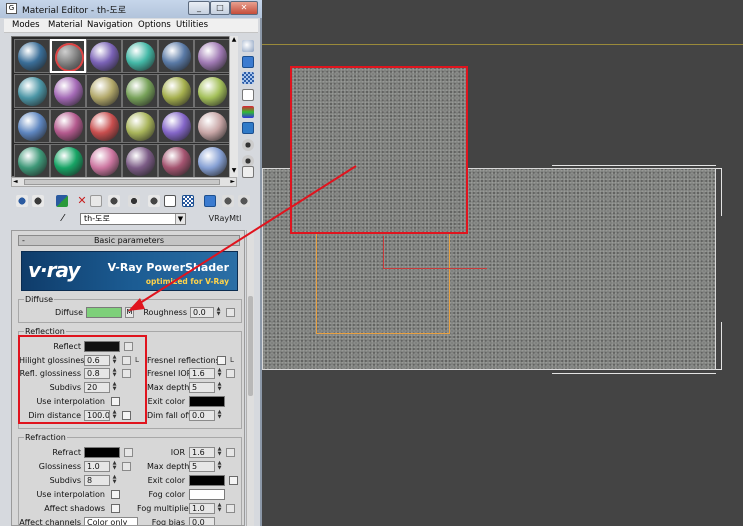 Image resolution: width=743 pixels, height=526 pixels. I want to click on make-unique-icon, so click(96, 201).